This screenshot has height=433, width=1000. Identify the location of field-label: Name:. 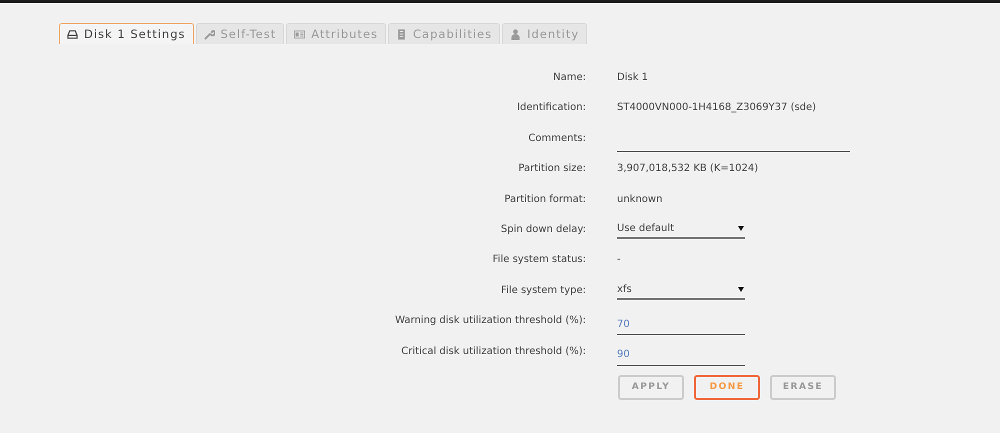
(569, 77).